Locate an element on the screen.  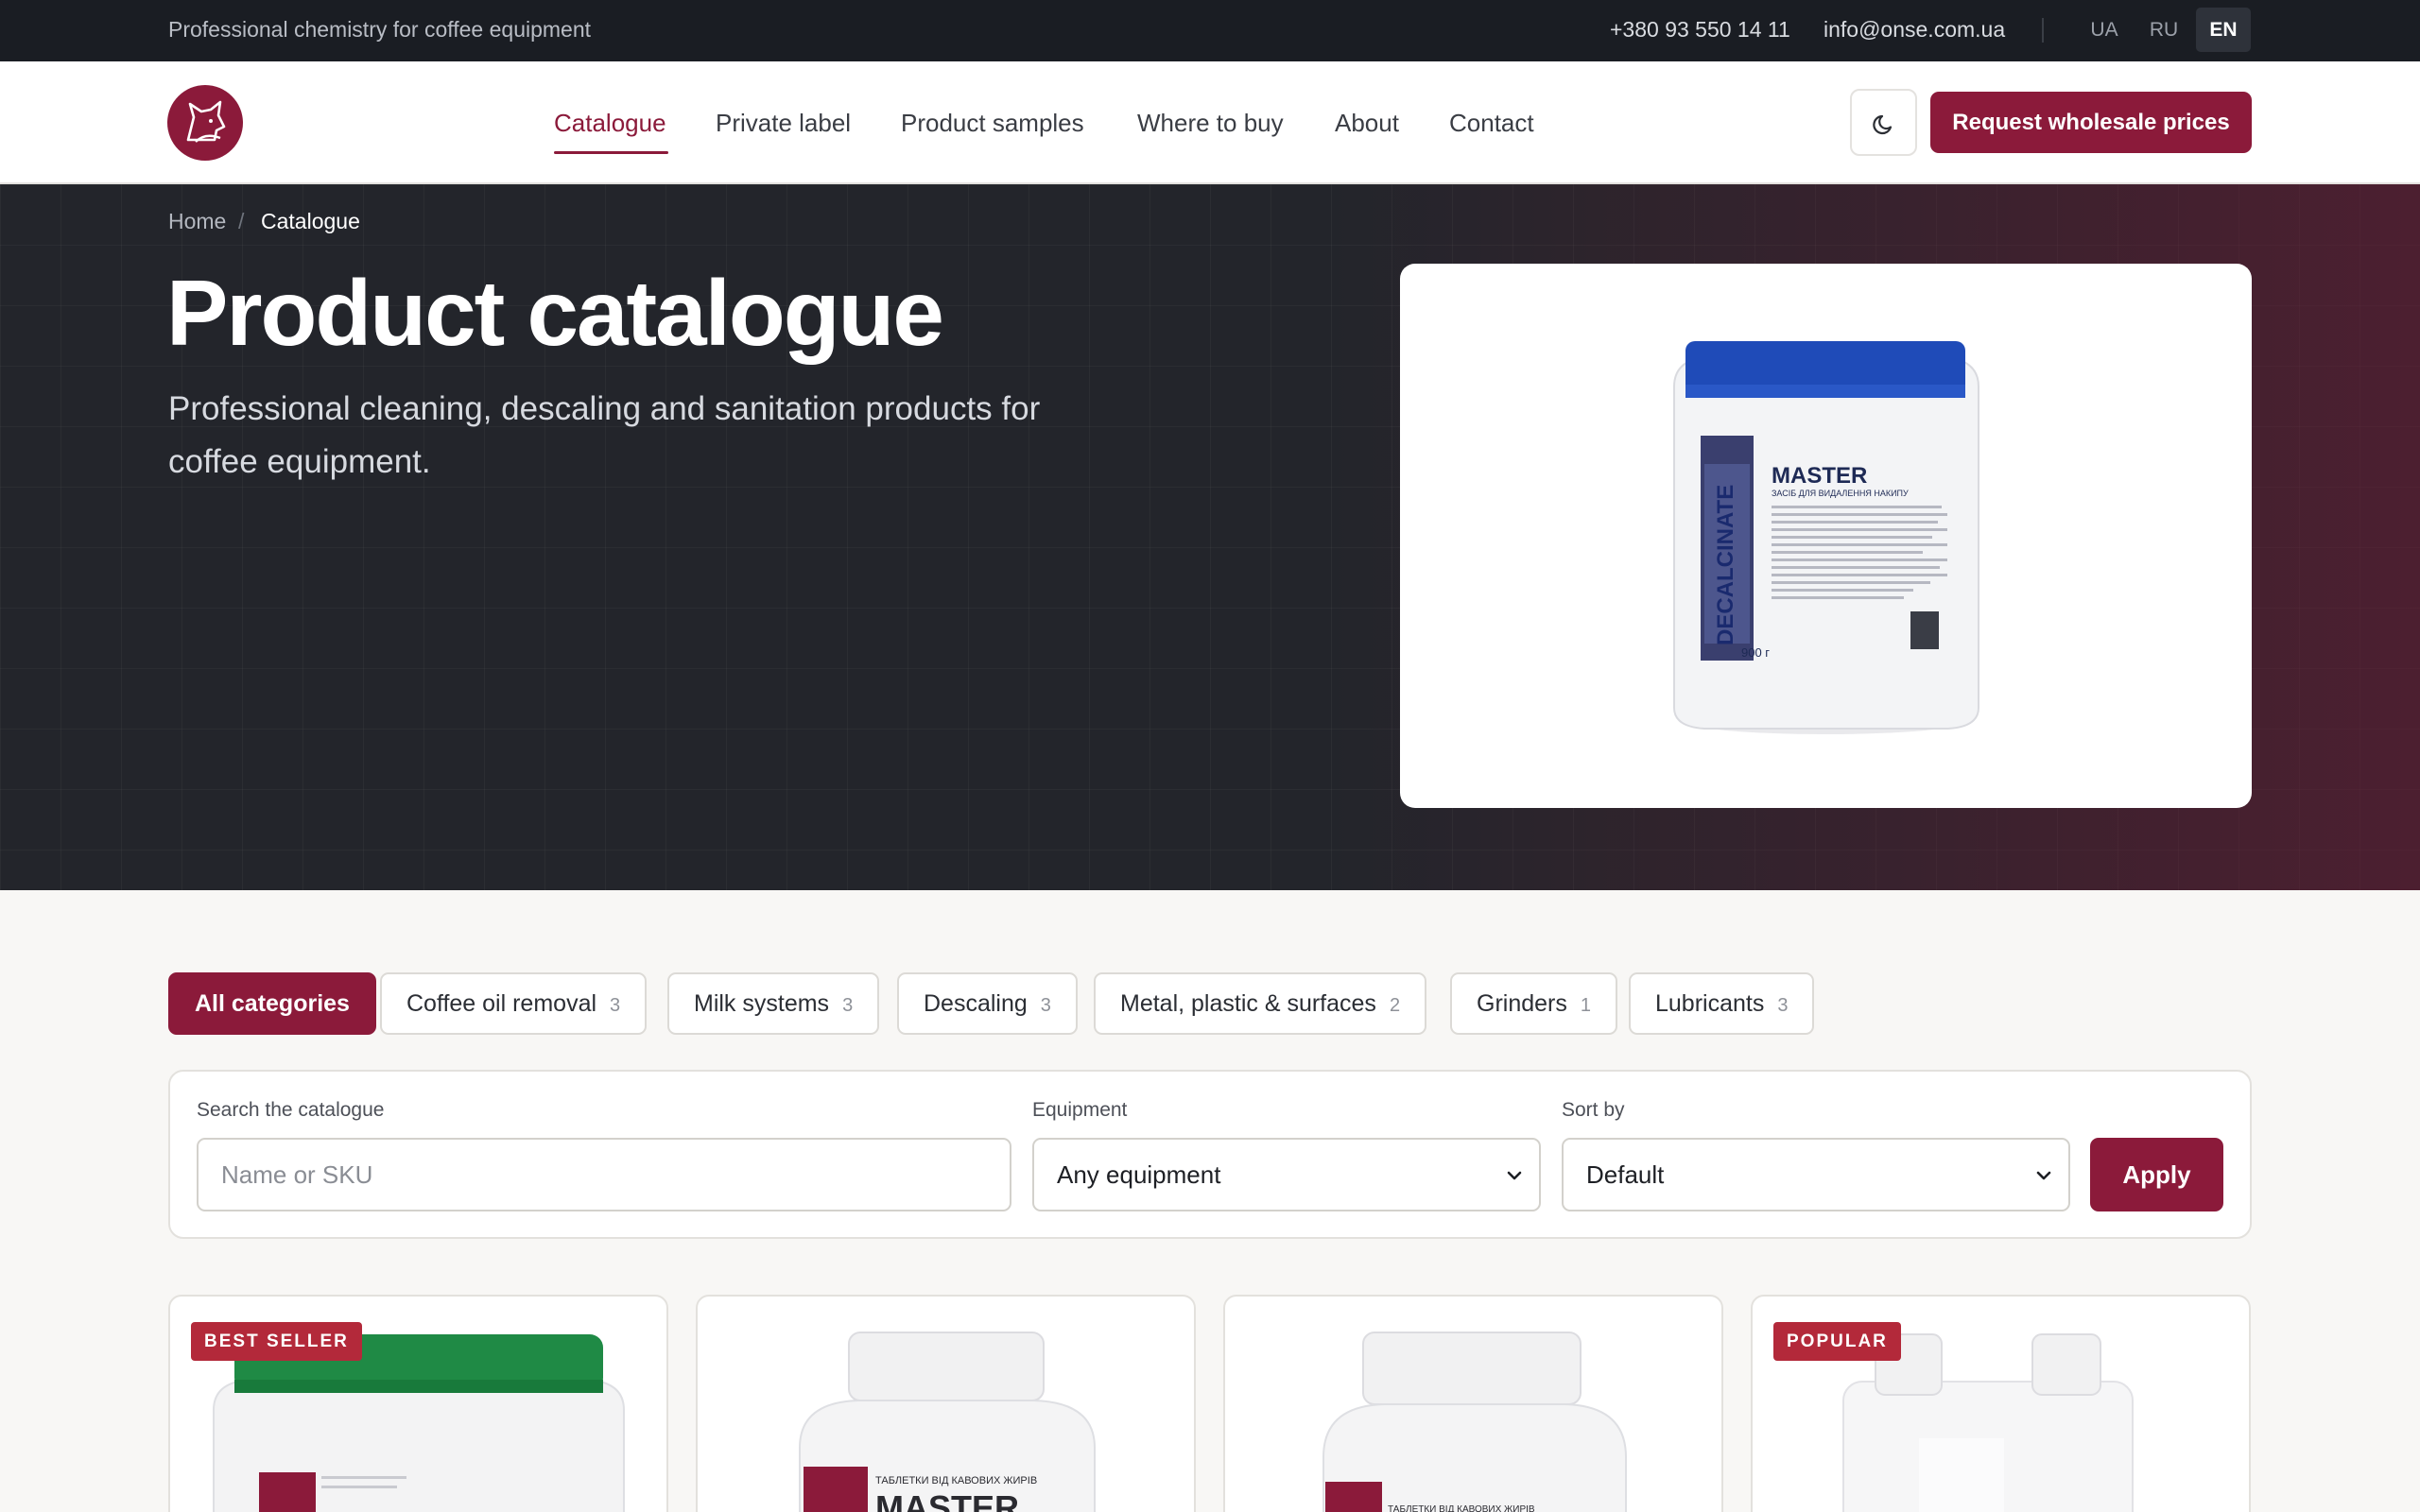
equipment-select: Any equipment is located at coordinates (1286, 1174).